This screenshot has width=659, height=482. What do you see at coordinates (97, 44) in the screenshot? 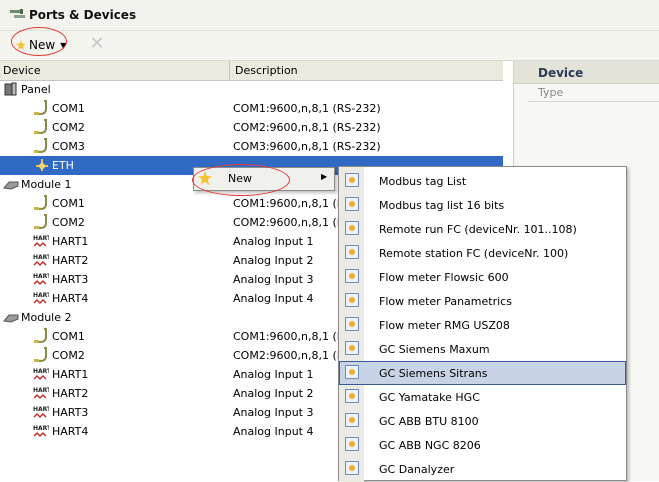
I see `delete-icon: ✕` at bounding box center [97, 44].